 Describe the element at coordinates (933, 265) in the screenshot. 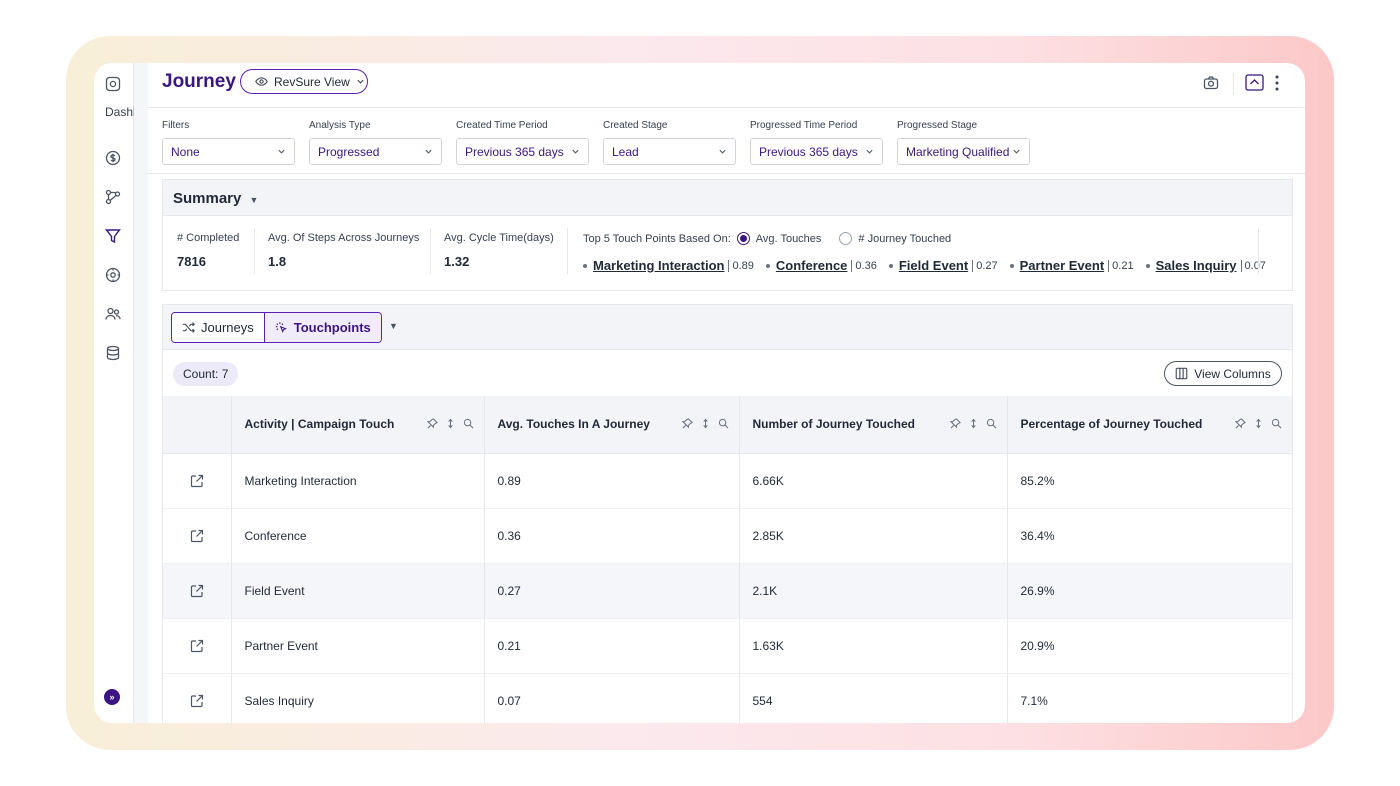

I see `touch-point-link: Field Event` at that location.